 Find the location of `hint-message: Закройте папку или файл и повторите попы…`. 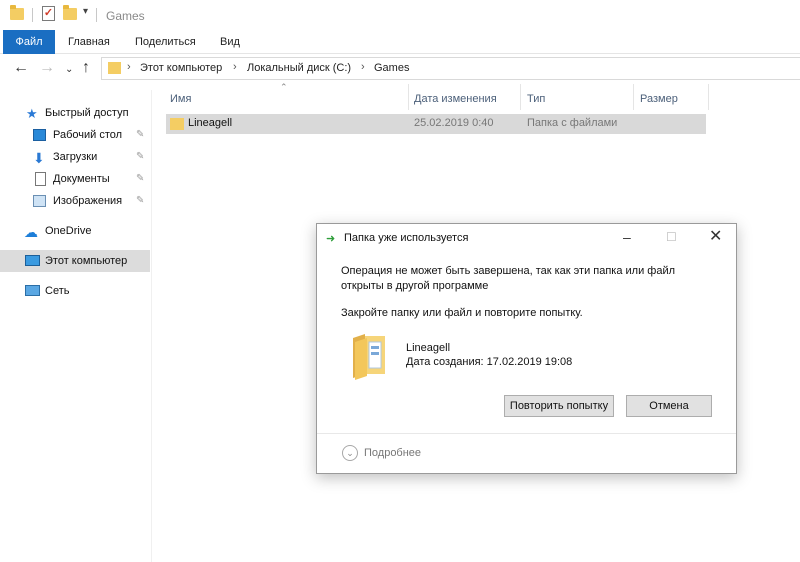

hint-message: Закройте папку или файл и повторите попы… is located at coordinates (462, 313).